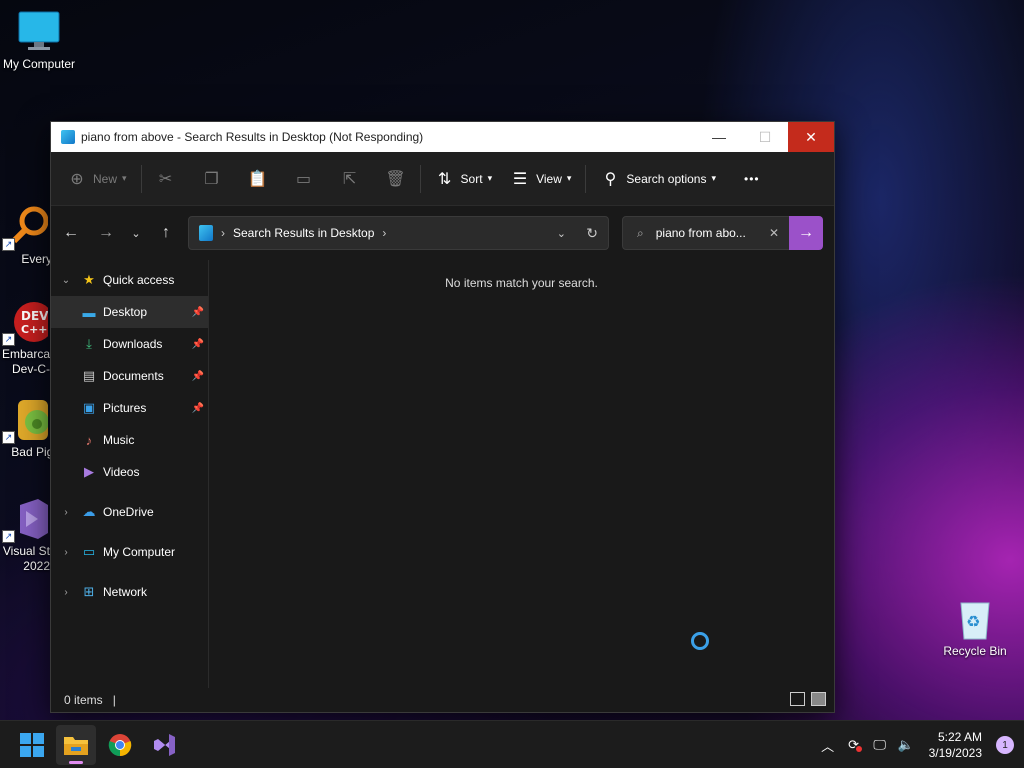 The width and height of the screenshot is (1024, 768). Describe the element at coordinates (76, 762) in the screenshot. I see `active-indicator` at that location.